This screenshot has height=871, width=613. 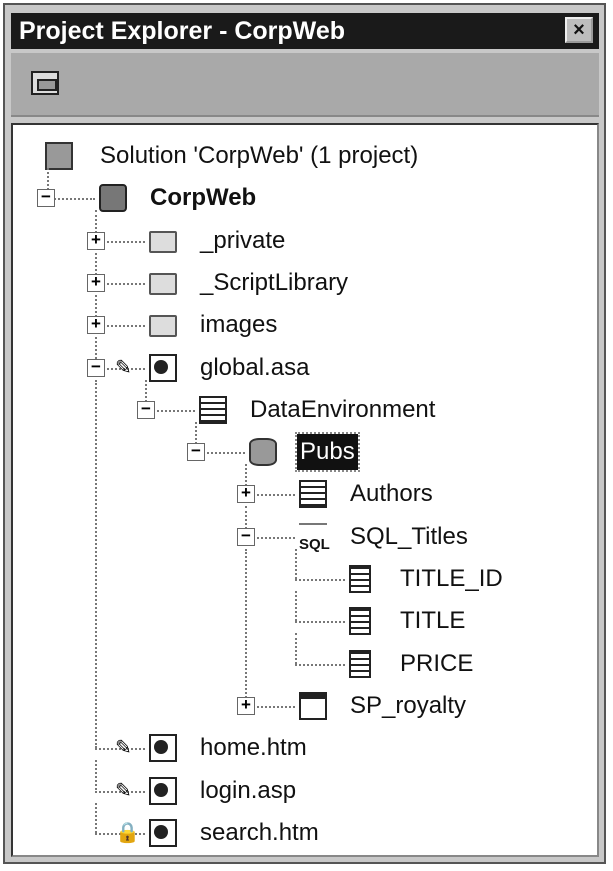 What do you see at coordinates (303, 198) in the screenshot?
I see `tree-item: − CorpWeb` at bounding box center [303, 198].